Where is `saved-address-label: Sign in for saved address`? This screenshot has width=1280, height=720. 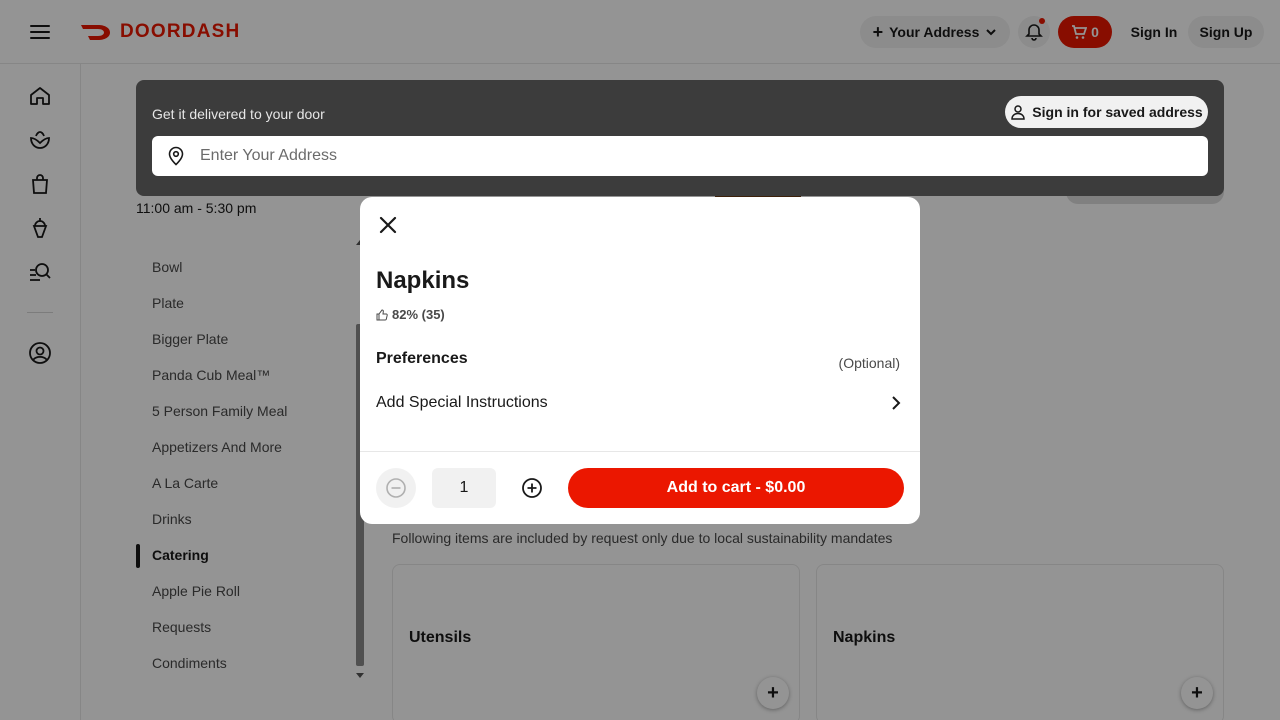 saved-address-label: Sign in for saved address is located at coordinates (1117, 112).